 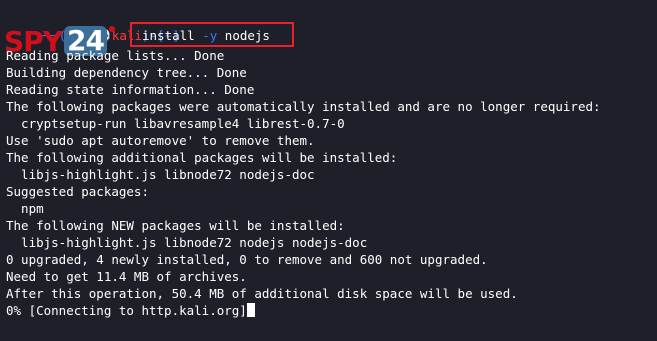 I want to click on command-flag: -y, so click(x=210, y=35).